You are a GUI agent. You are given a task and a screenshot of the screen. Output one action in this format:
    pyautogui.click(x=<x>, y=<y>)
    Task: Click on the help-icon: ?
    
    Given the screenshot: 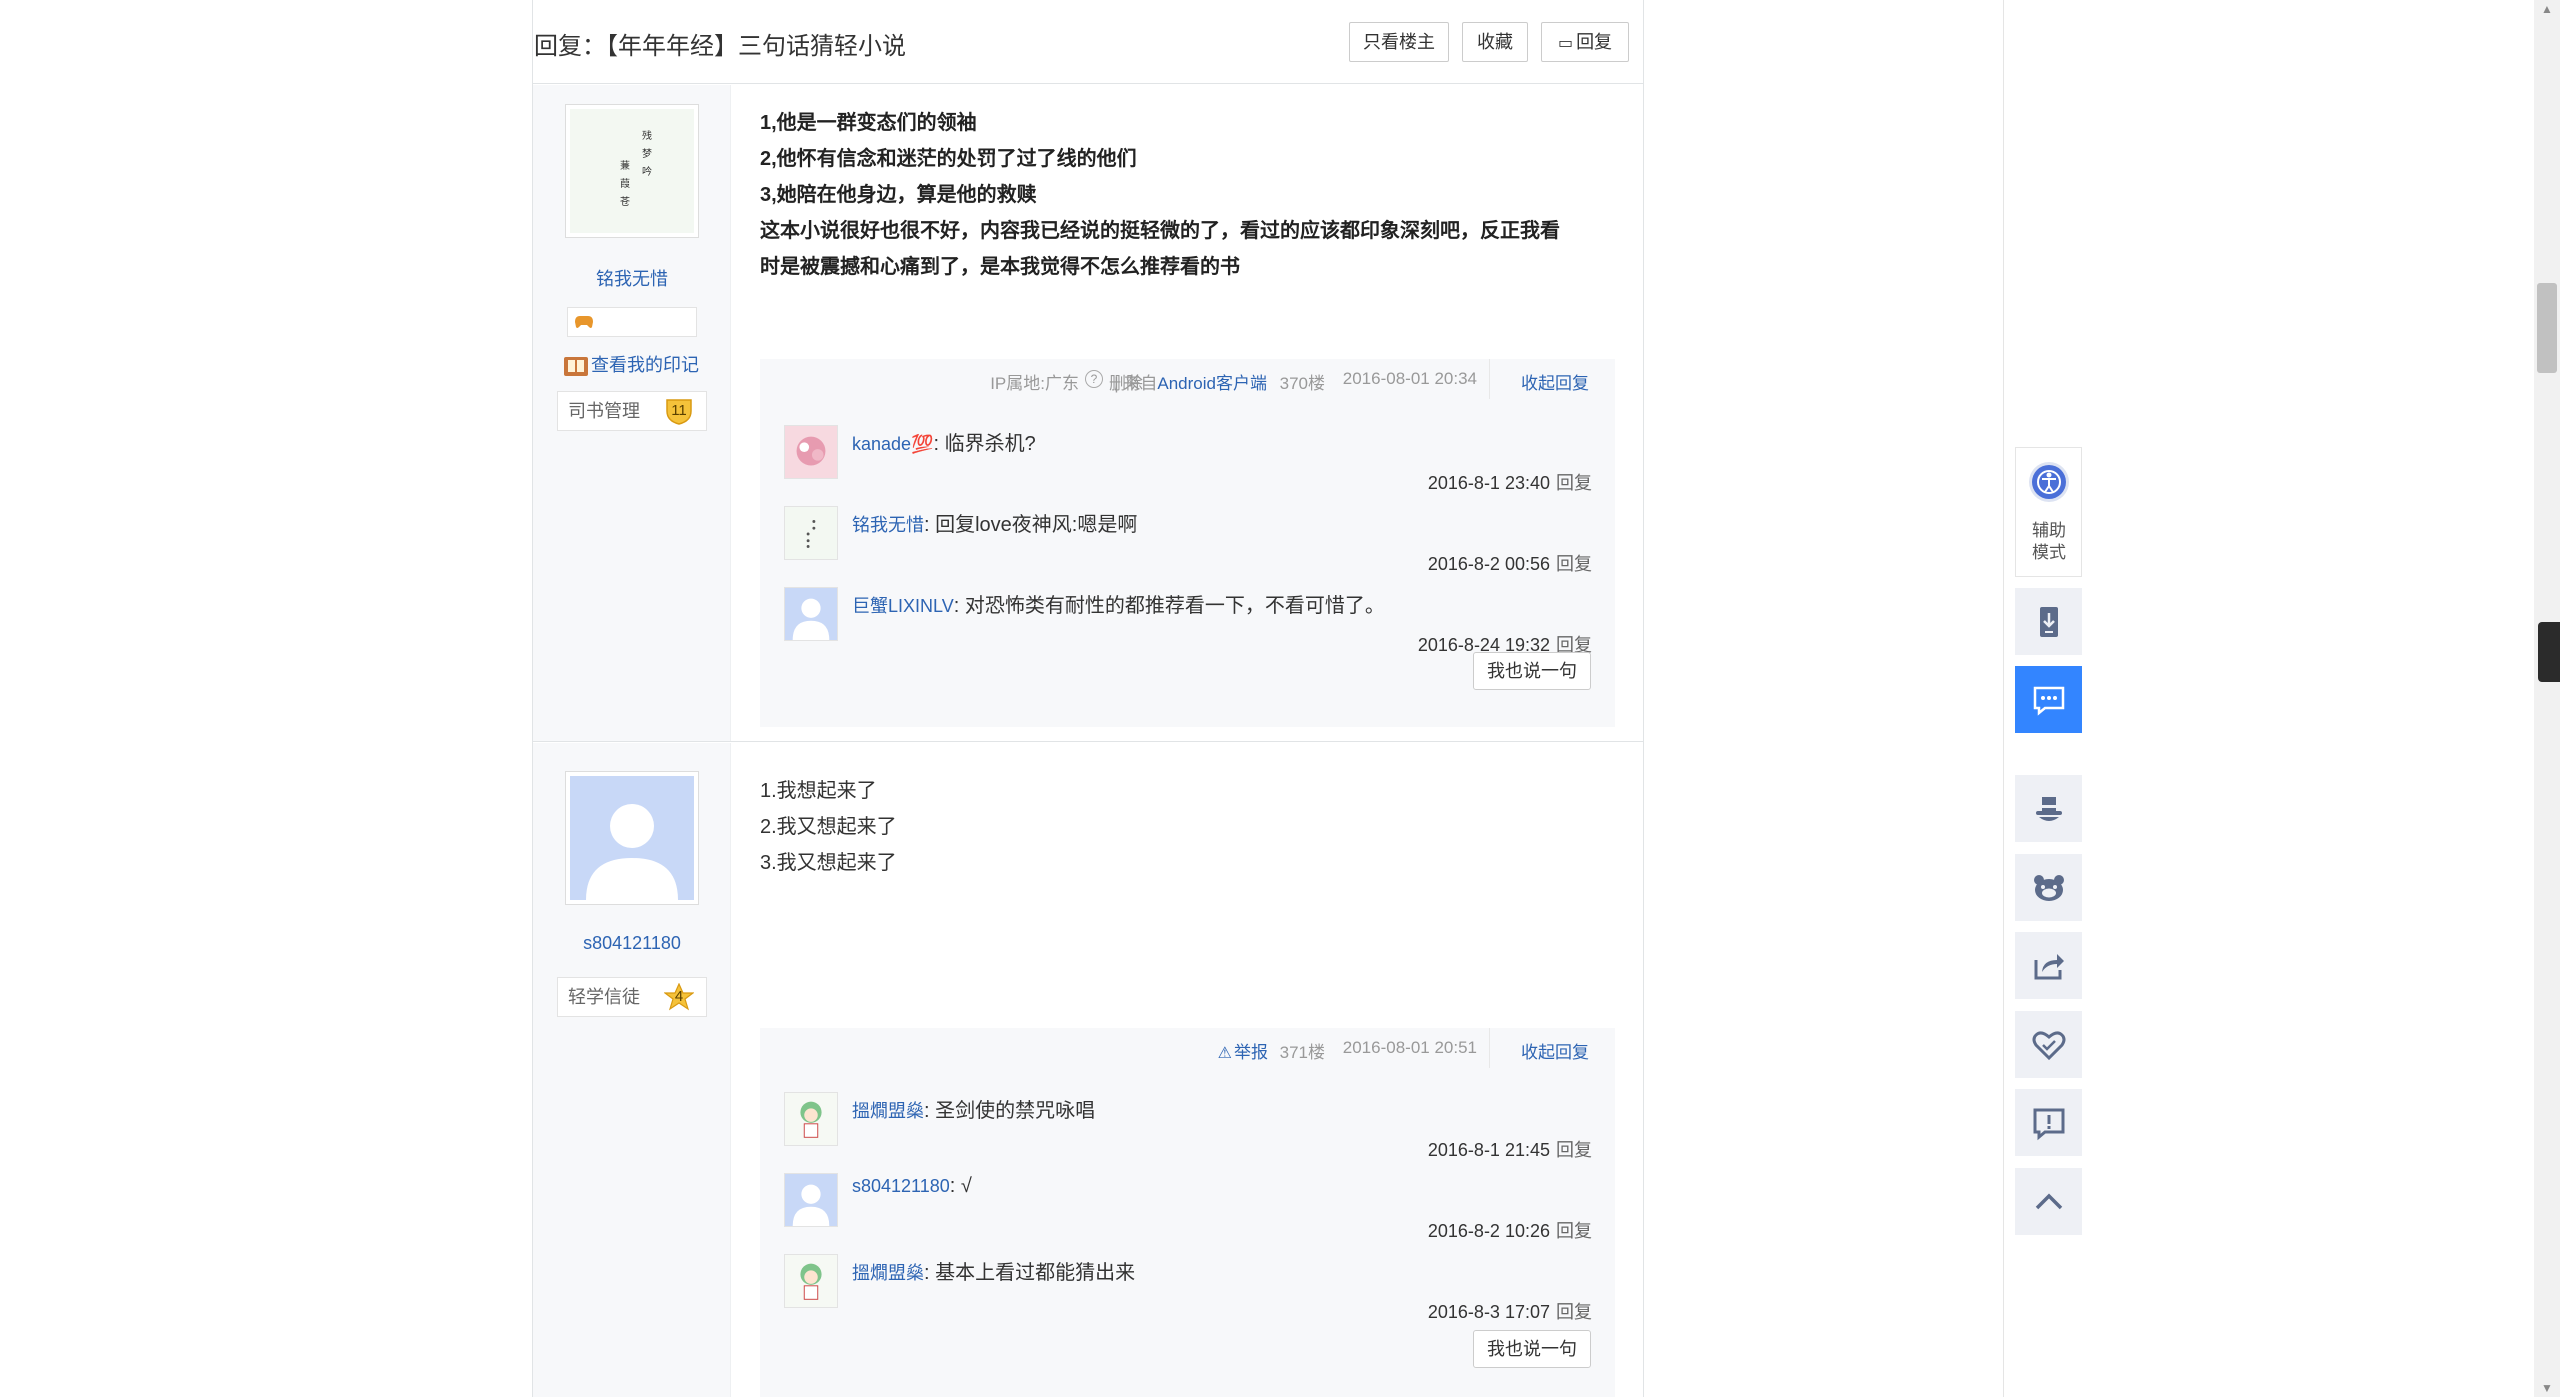 What is the action you would take?
    pyautogui.click(x=1094, y=379)
    